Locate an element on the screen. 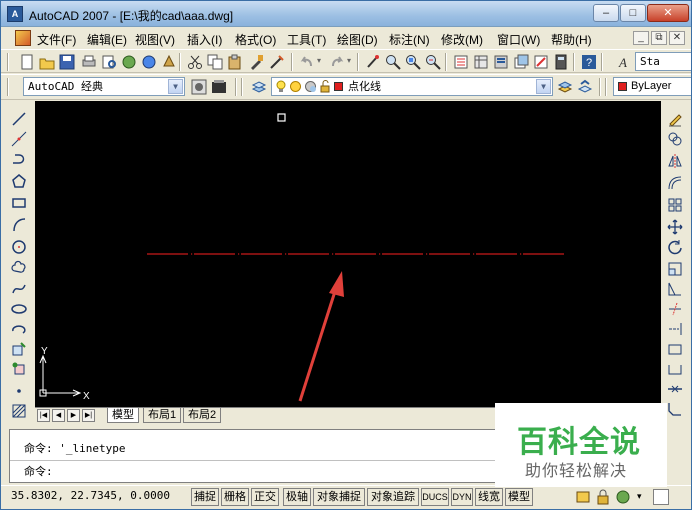 This screenshot has width=692, height=510. insert-block-icon is located at coordinates (19, 349).